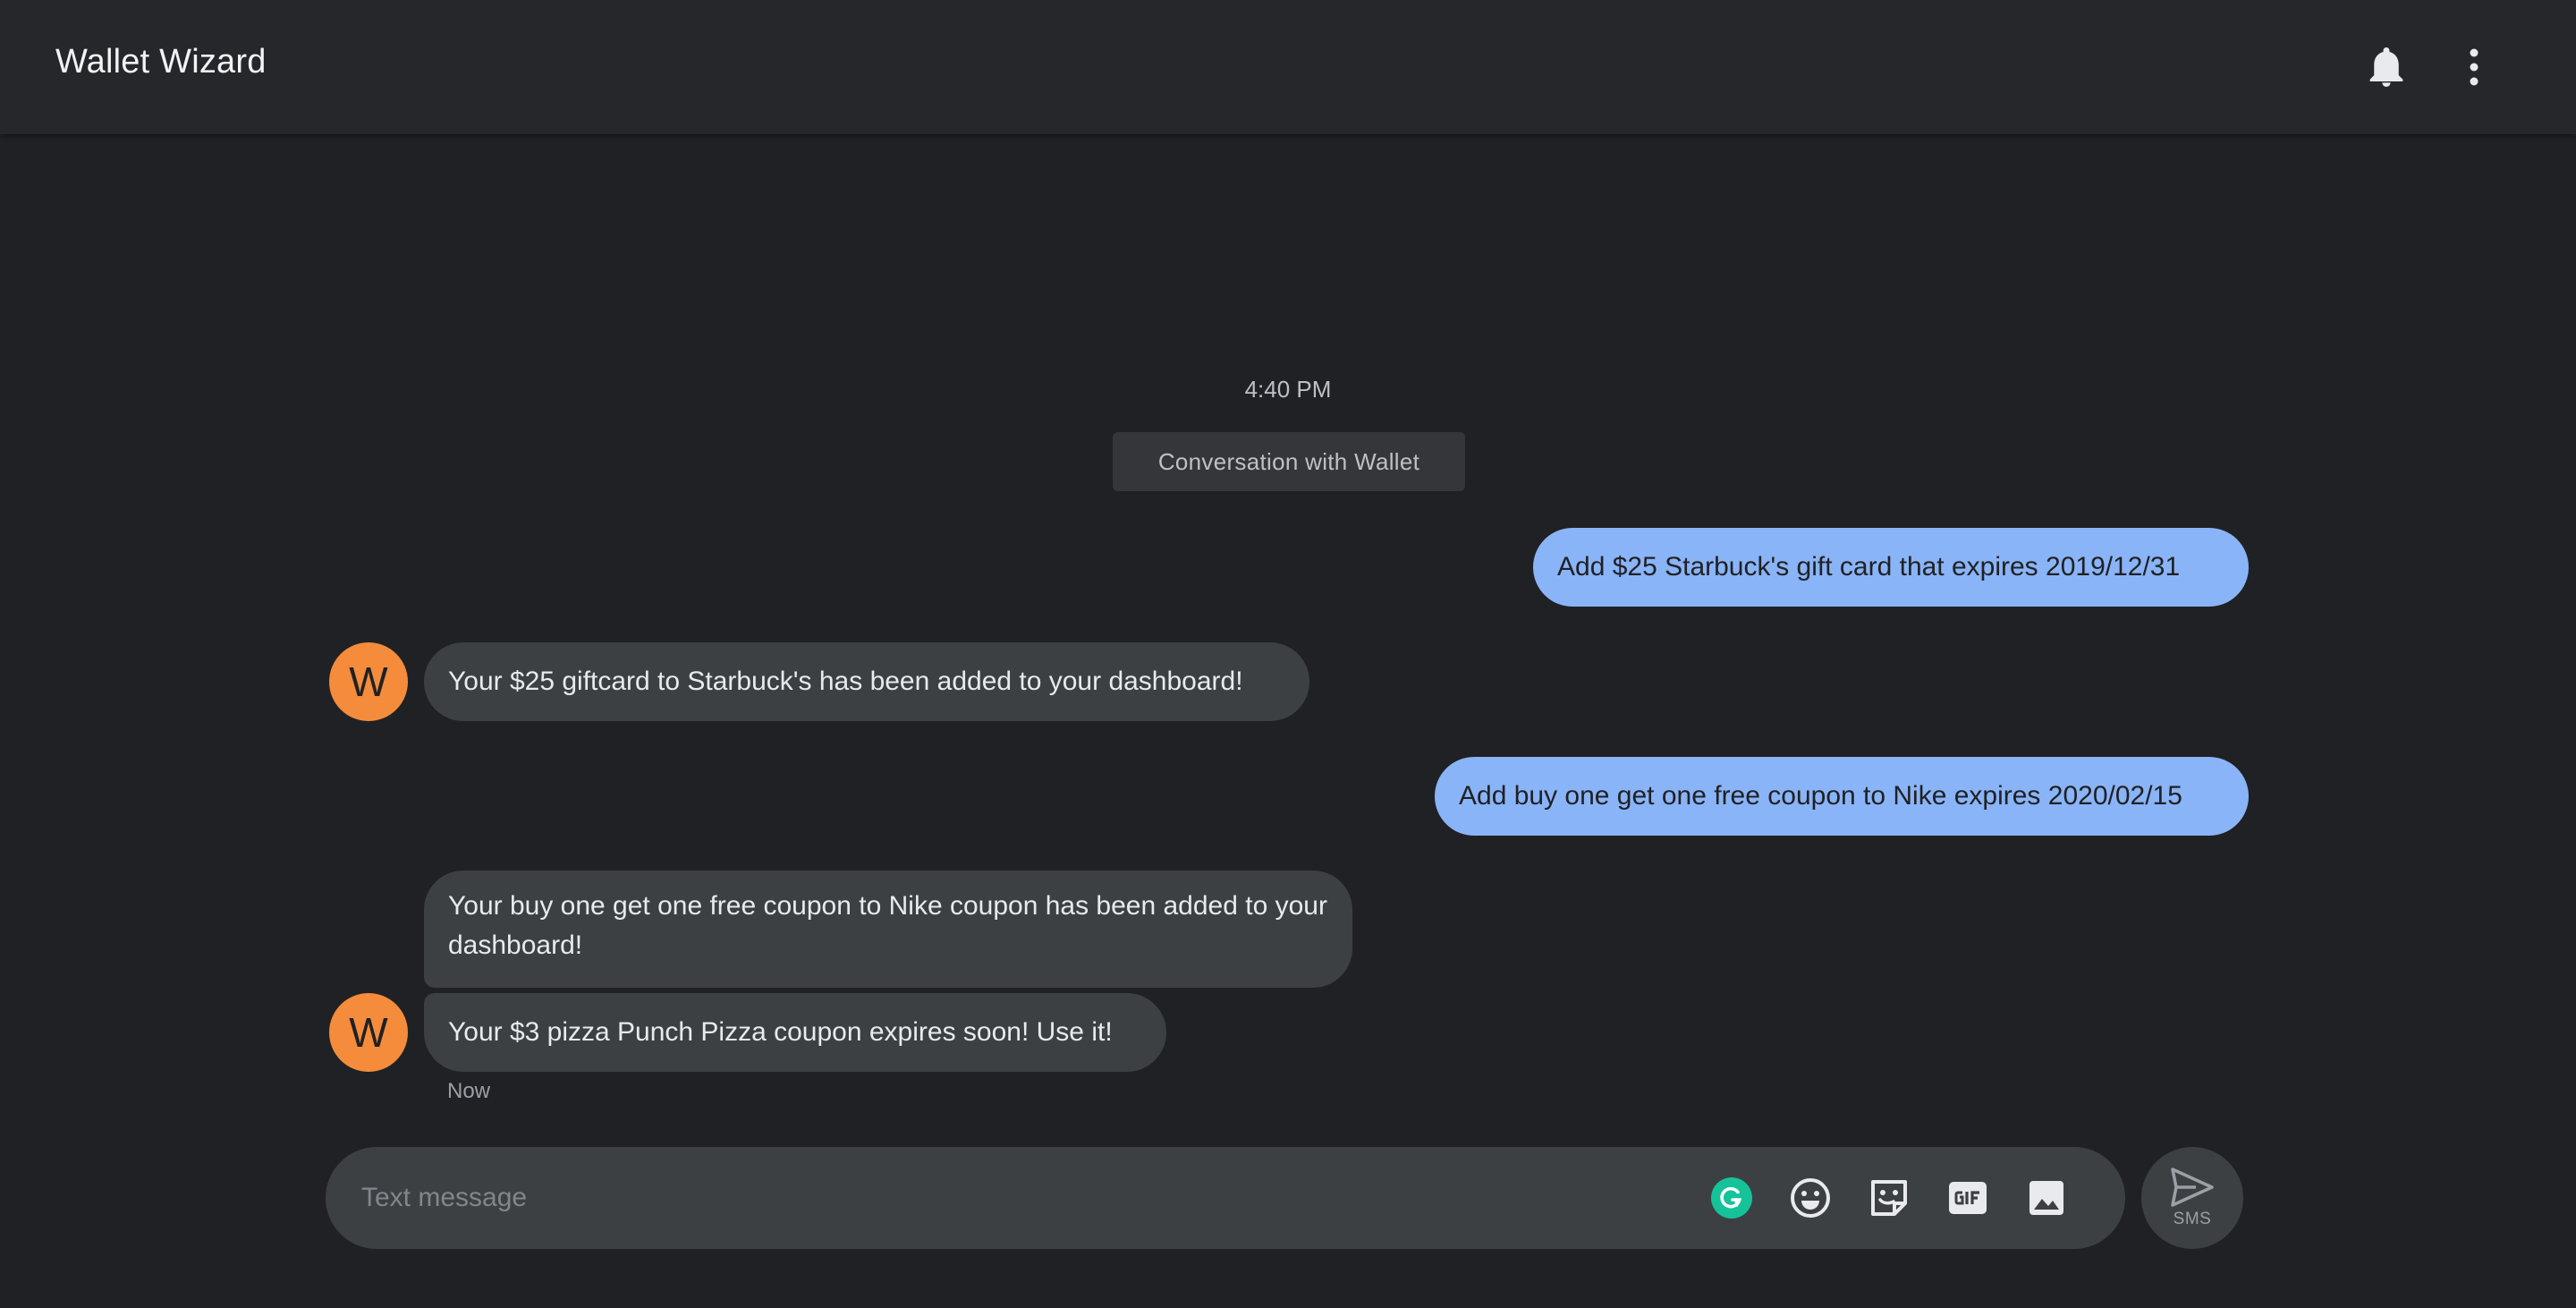 The height and width of the screenshot is (1308, 2576). I want to click on conversation-info-chip: Conversation with Wallet, so click(1289, 461).